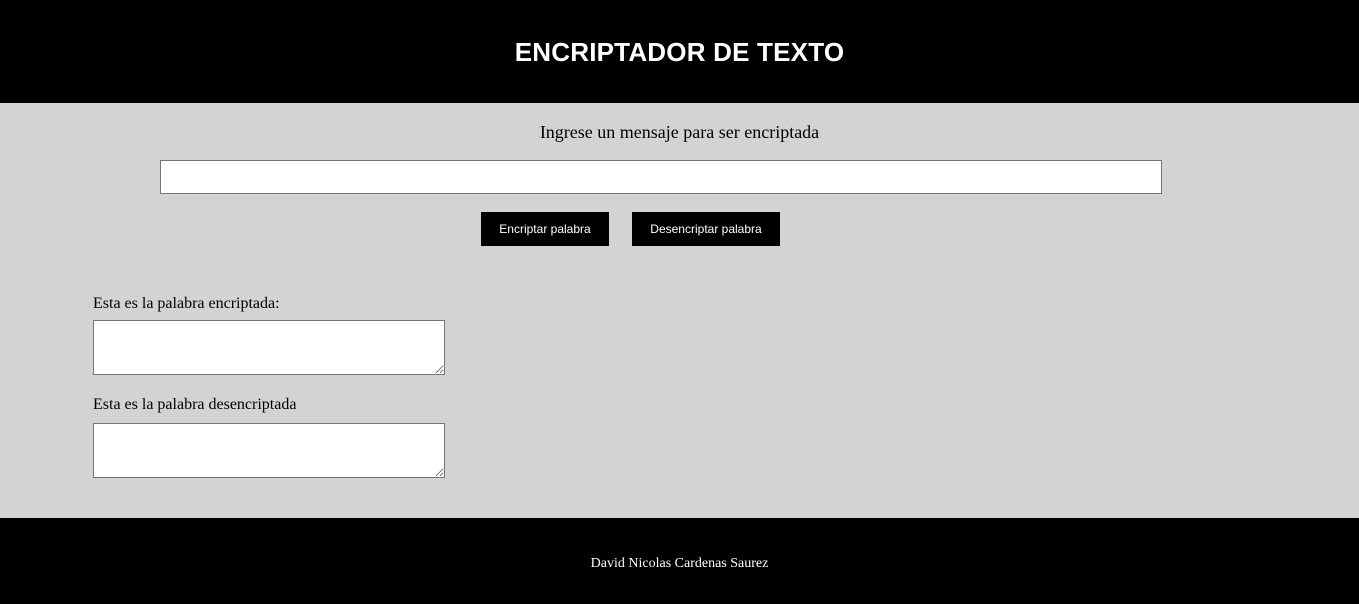 The width and height of the screenshot is (1359, 604). What do you see at coordinates (269, 347) in the screenshot?
I see `encrypted-output-textarea` at bounding box center [269, 347].